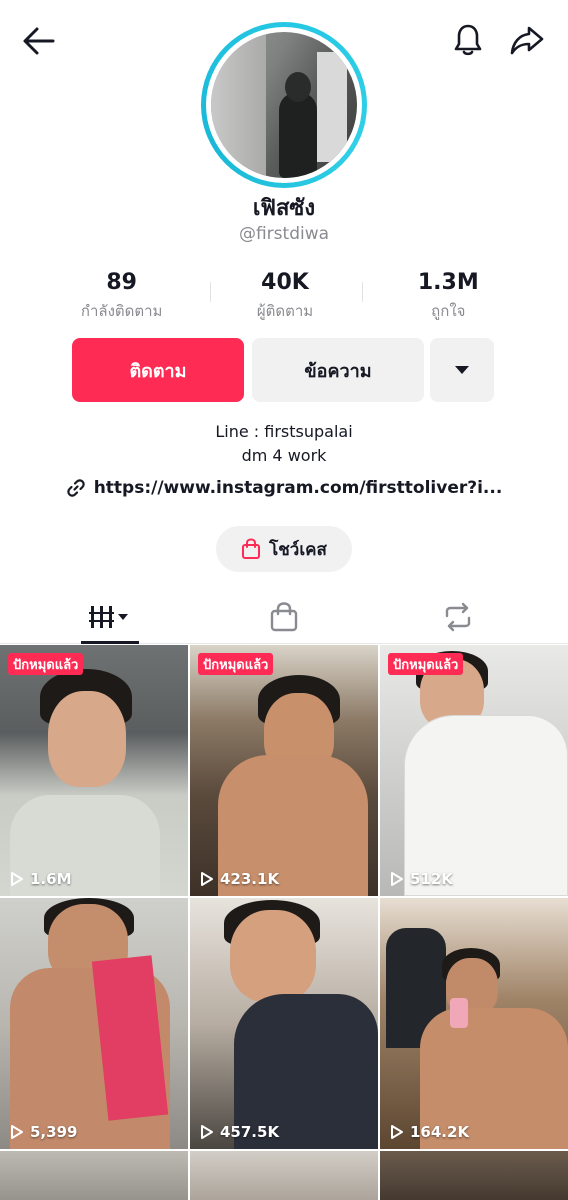  Describe the element at coordinates (94, 770) in the screenshot. I see `video-thumbnail: ปักหมุดแล้ว 1.6M` at that location.